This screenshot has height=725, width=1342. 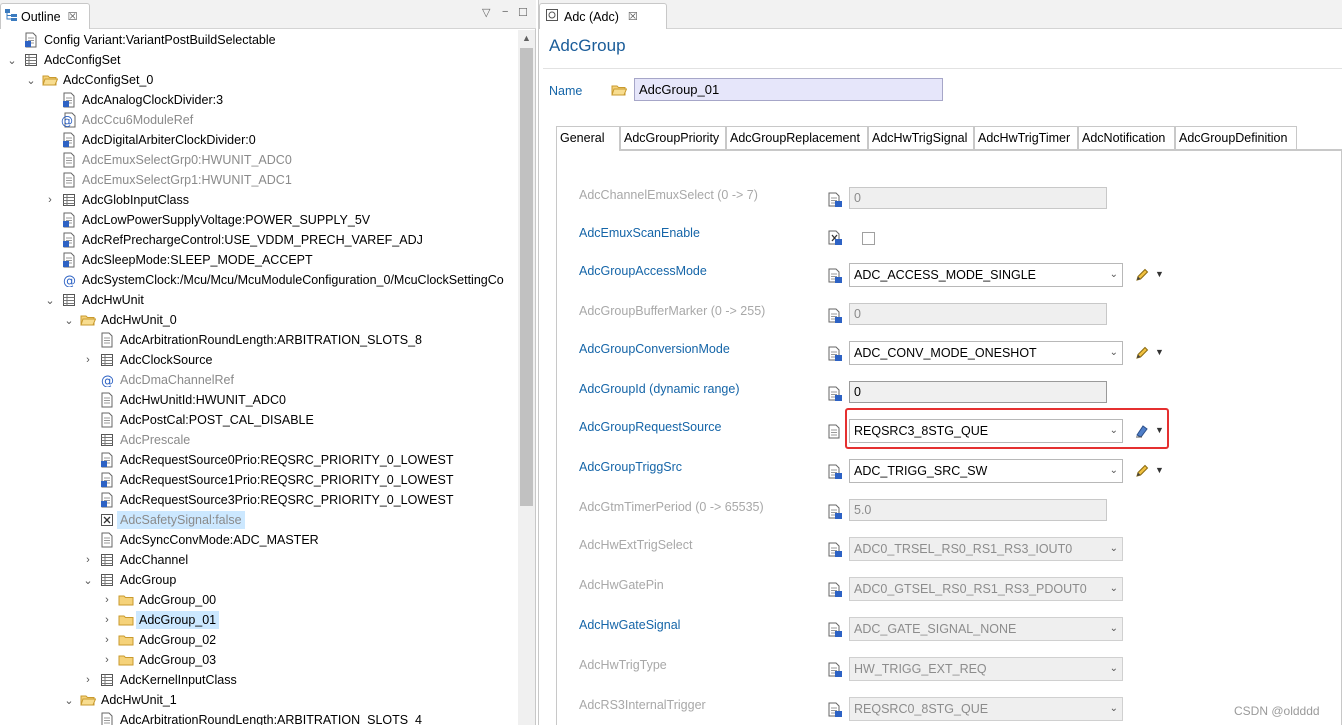 I want to click on tab-adcgrouppriority: AdcGroupPriority, so click(x=673, y=138).